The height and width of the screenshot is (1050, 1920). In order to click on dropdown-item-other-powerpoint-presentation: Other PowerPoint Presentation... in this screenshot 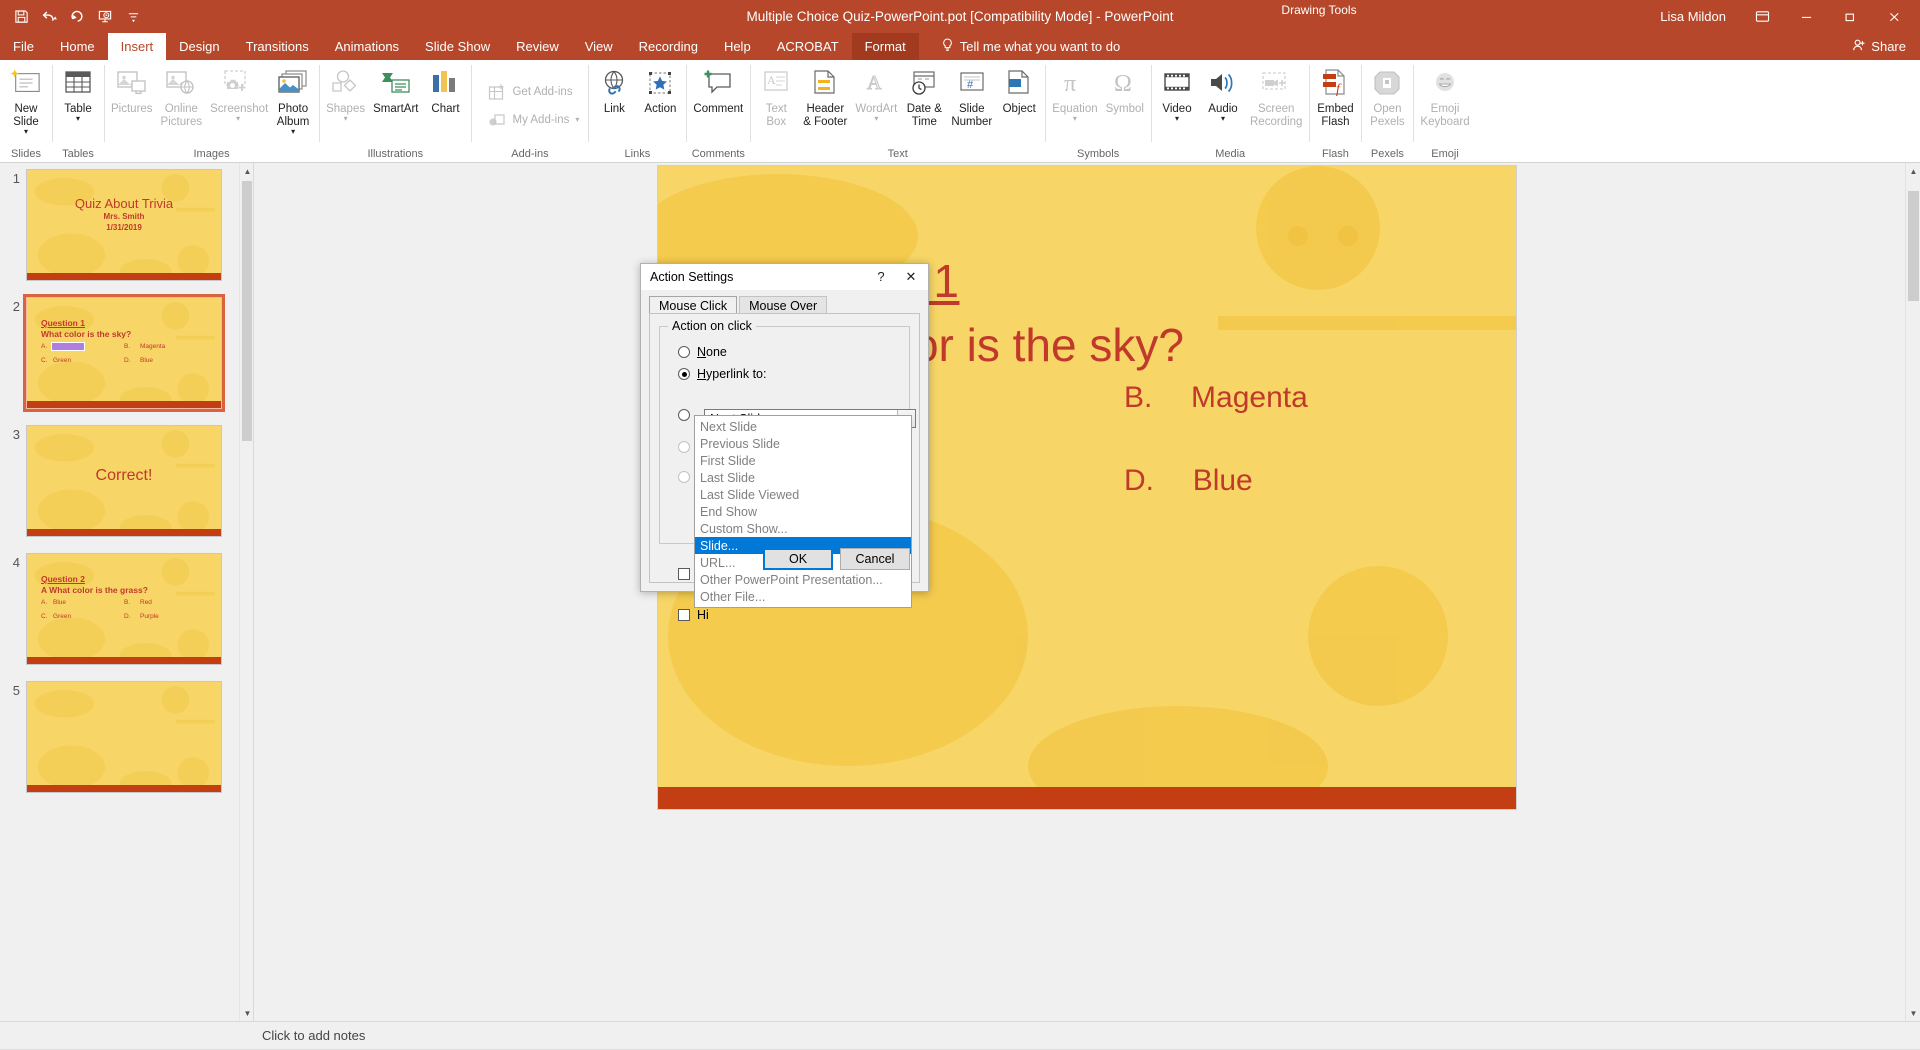, I will do `click(803, 579)`.